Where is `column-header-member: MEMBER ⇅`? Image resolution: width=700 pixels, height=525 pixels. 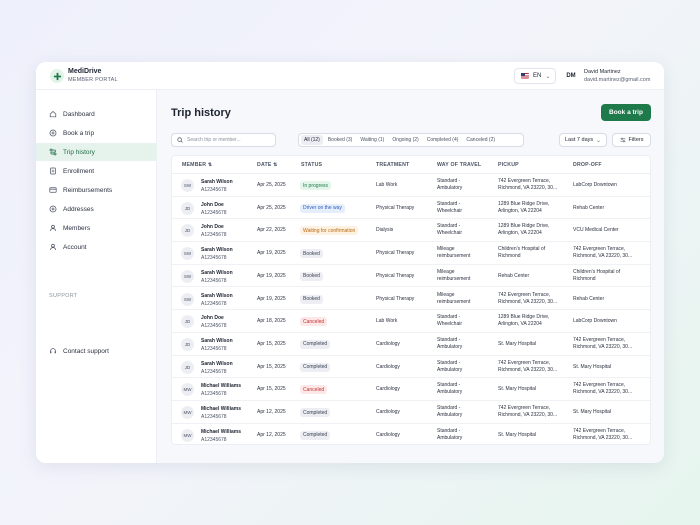 column-header-member: MEMBER ⇅ is located at coordinates (197, 165).